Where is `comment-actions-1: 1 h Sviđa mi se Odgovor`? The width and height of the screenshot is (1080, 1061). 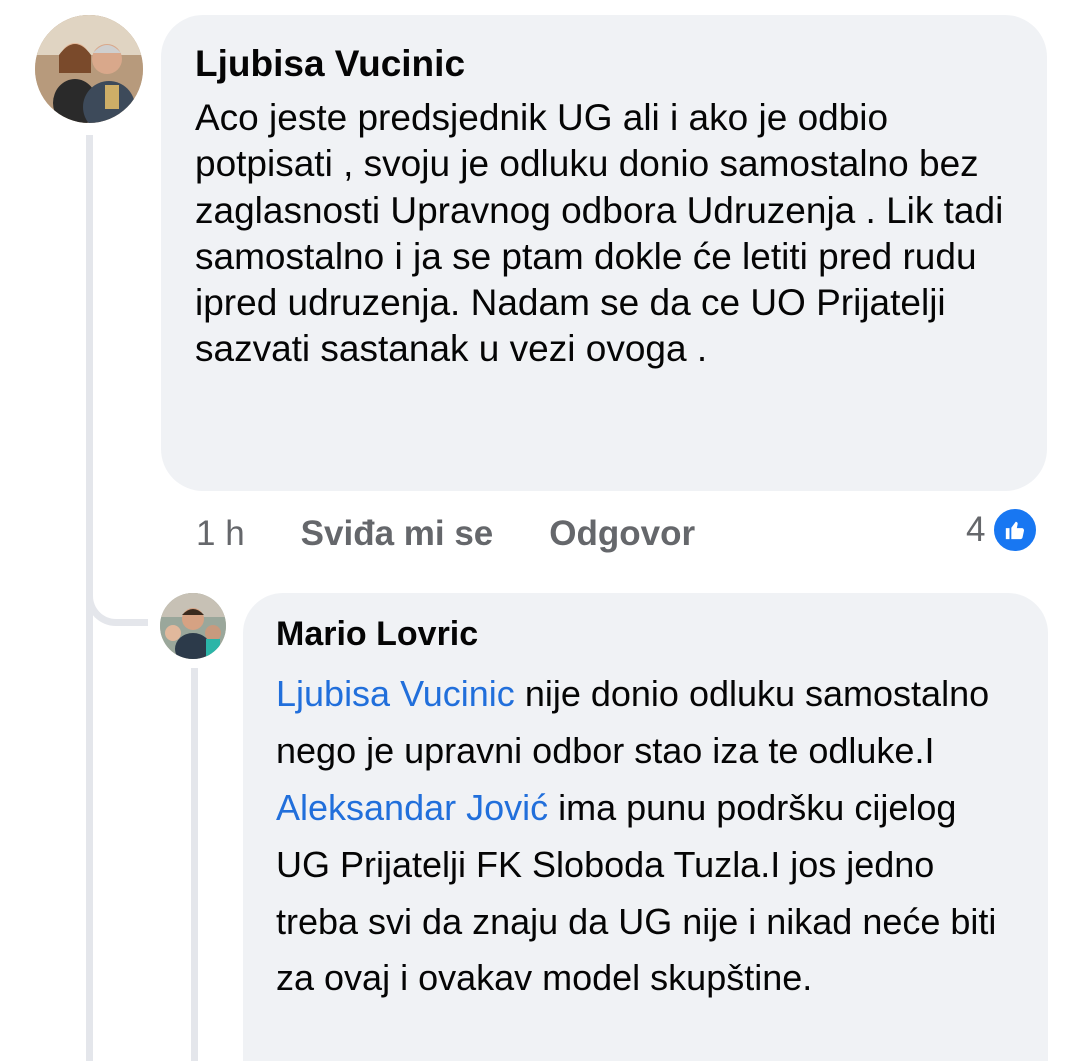
comment-actions-1: 1 h Sviđa mi se Odgovor is located at coordinates (445, 534).